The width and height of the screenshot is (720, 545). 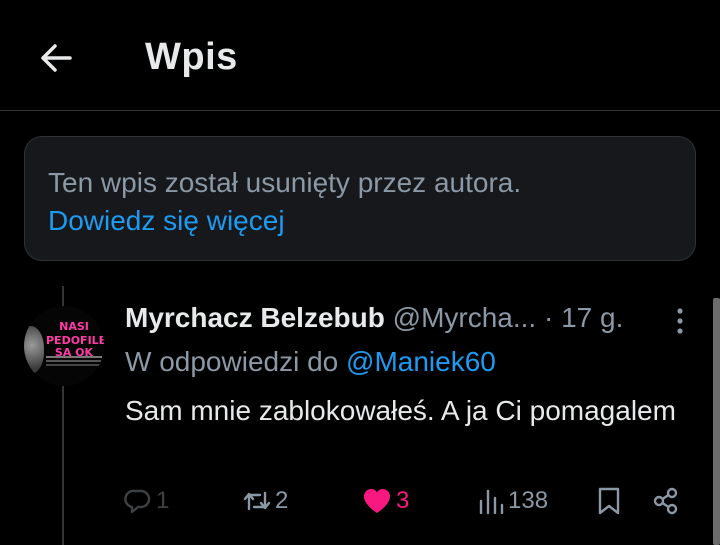 I want to click on reply-to-link: @Maniek60, so click(x=421, y=361).